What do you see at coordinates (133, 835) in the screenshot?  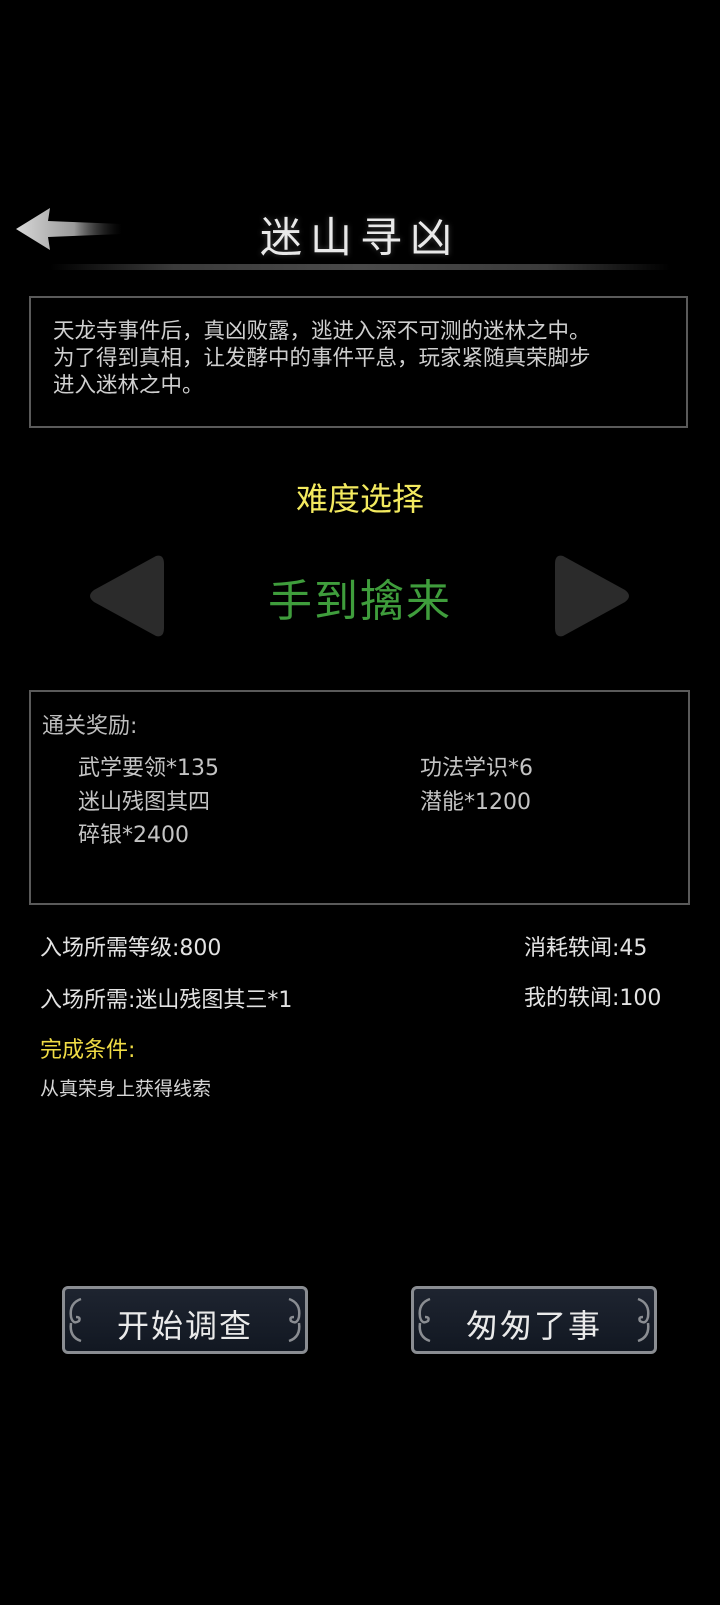 I see `reward-item: 碎银*2400` at bounding box center [133, 835].